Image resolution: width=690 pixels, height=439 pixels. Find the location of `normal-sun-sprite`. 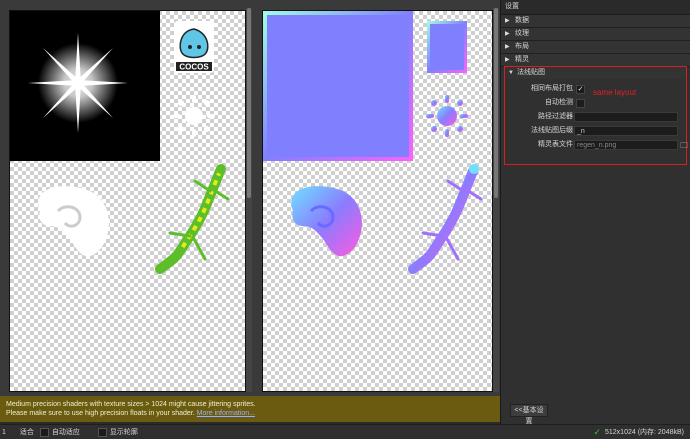

normal-sun-sprite is located at coordinates (447, 116).